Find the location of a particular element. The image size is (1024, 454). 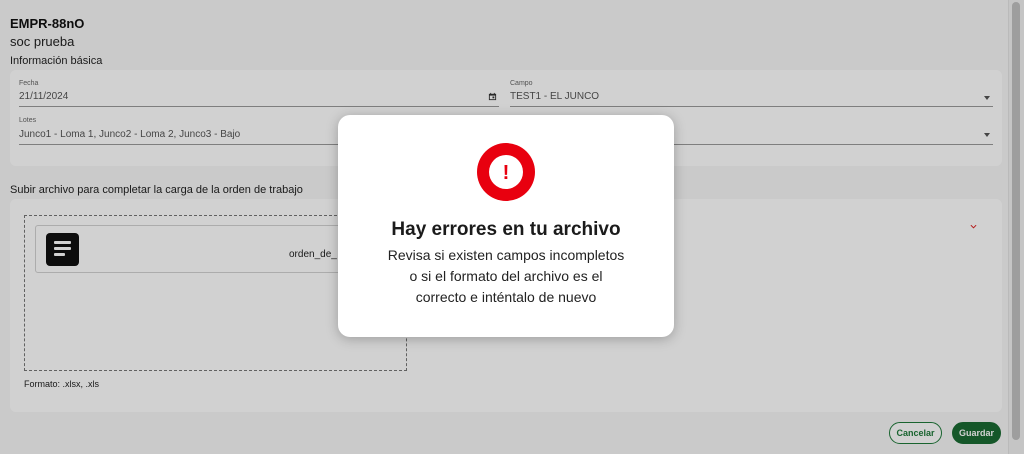

modal-message-line: o si el formato del archivo es el is located at coordinates (506, 276).